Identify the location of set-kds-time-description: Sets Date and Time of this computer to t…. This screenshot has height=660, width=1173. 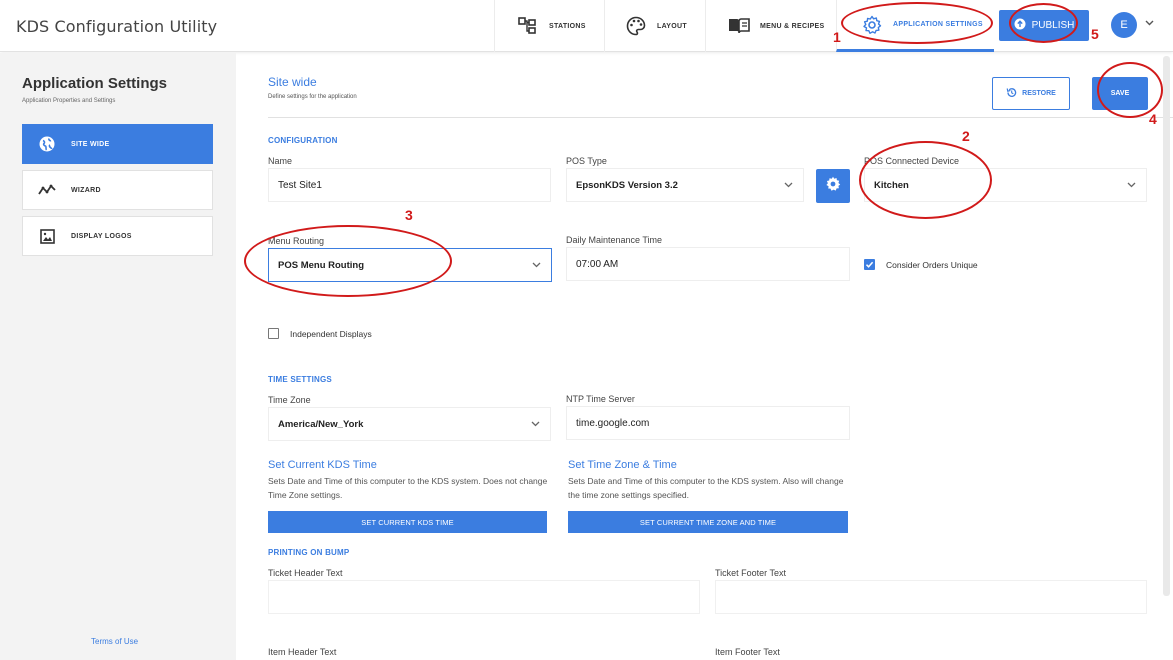
(408, 488).